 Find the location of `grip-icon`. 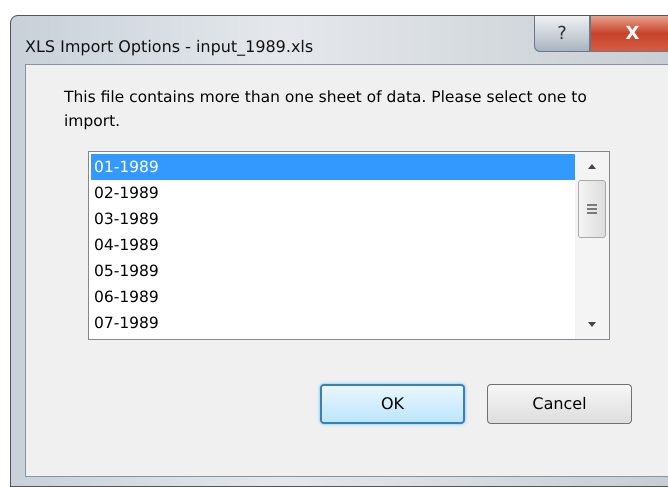

grip-icon is located at coordinates (592, 209).